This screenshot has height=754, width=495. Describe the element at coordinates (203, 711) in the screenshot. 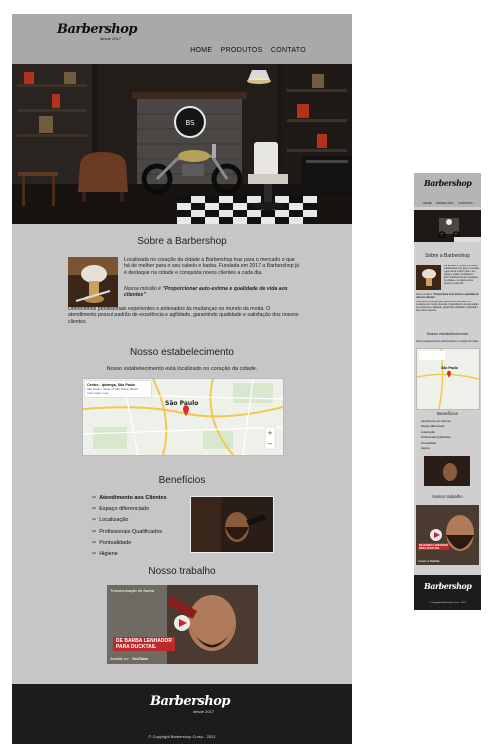

I see `footer-since: desde 2017` at that location.